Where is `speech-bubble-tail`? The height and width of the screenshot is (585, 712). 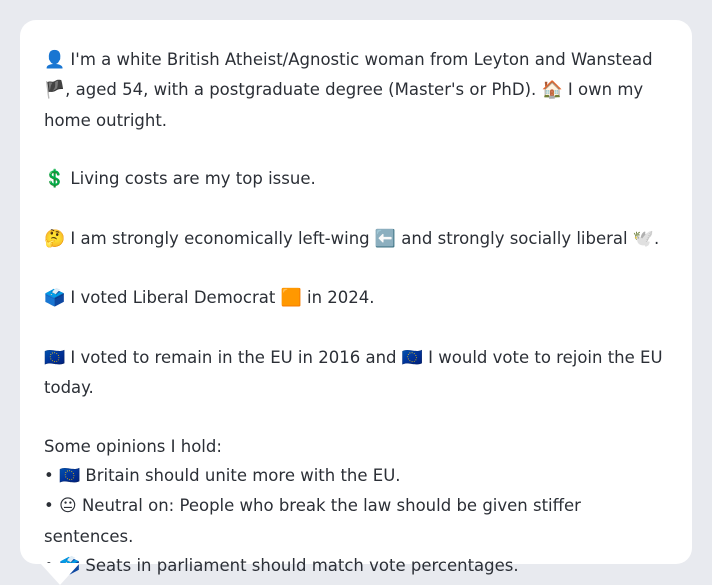
speech-bubble-tail is located at coordinates (60, 574).